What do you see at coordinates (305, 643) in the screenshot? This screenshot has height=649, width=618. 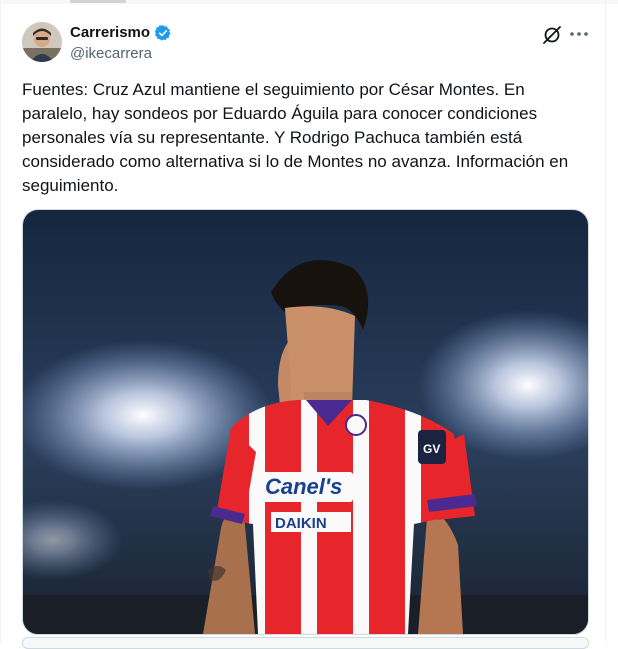 I see `next-card-edge` at bounding box center [305, 643].